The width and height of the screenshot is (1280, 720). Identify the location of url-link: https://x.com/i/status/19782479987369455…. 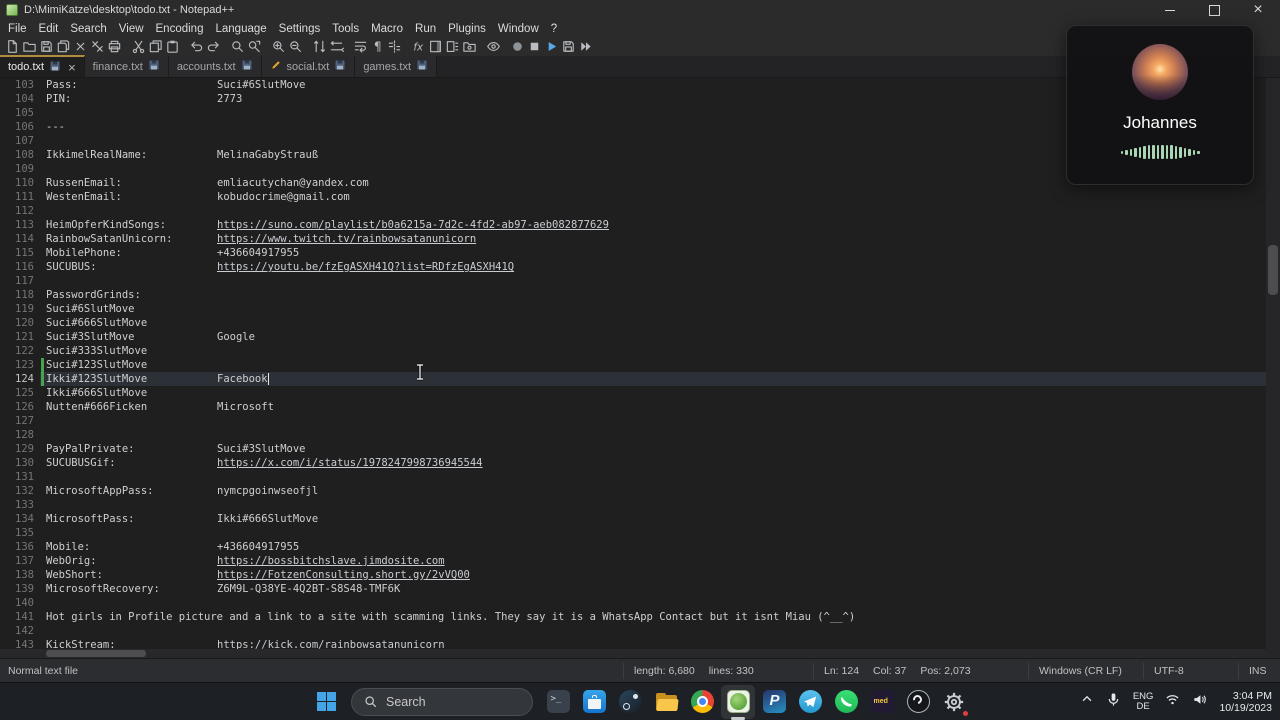
(350, 463).